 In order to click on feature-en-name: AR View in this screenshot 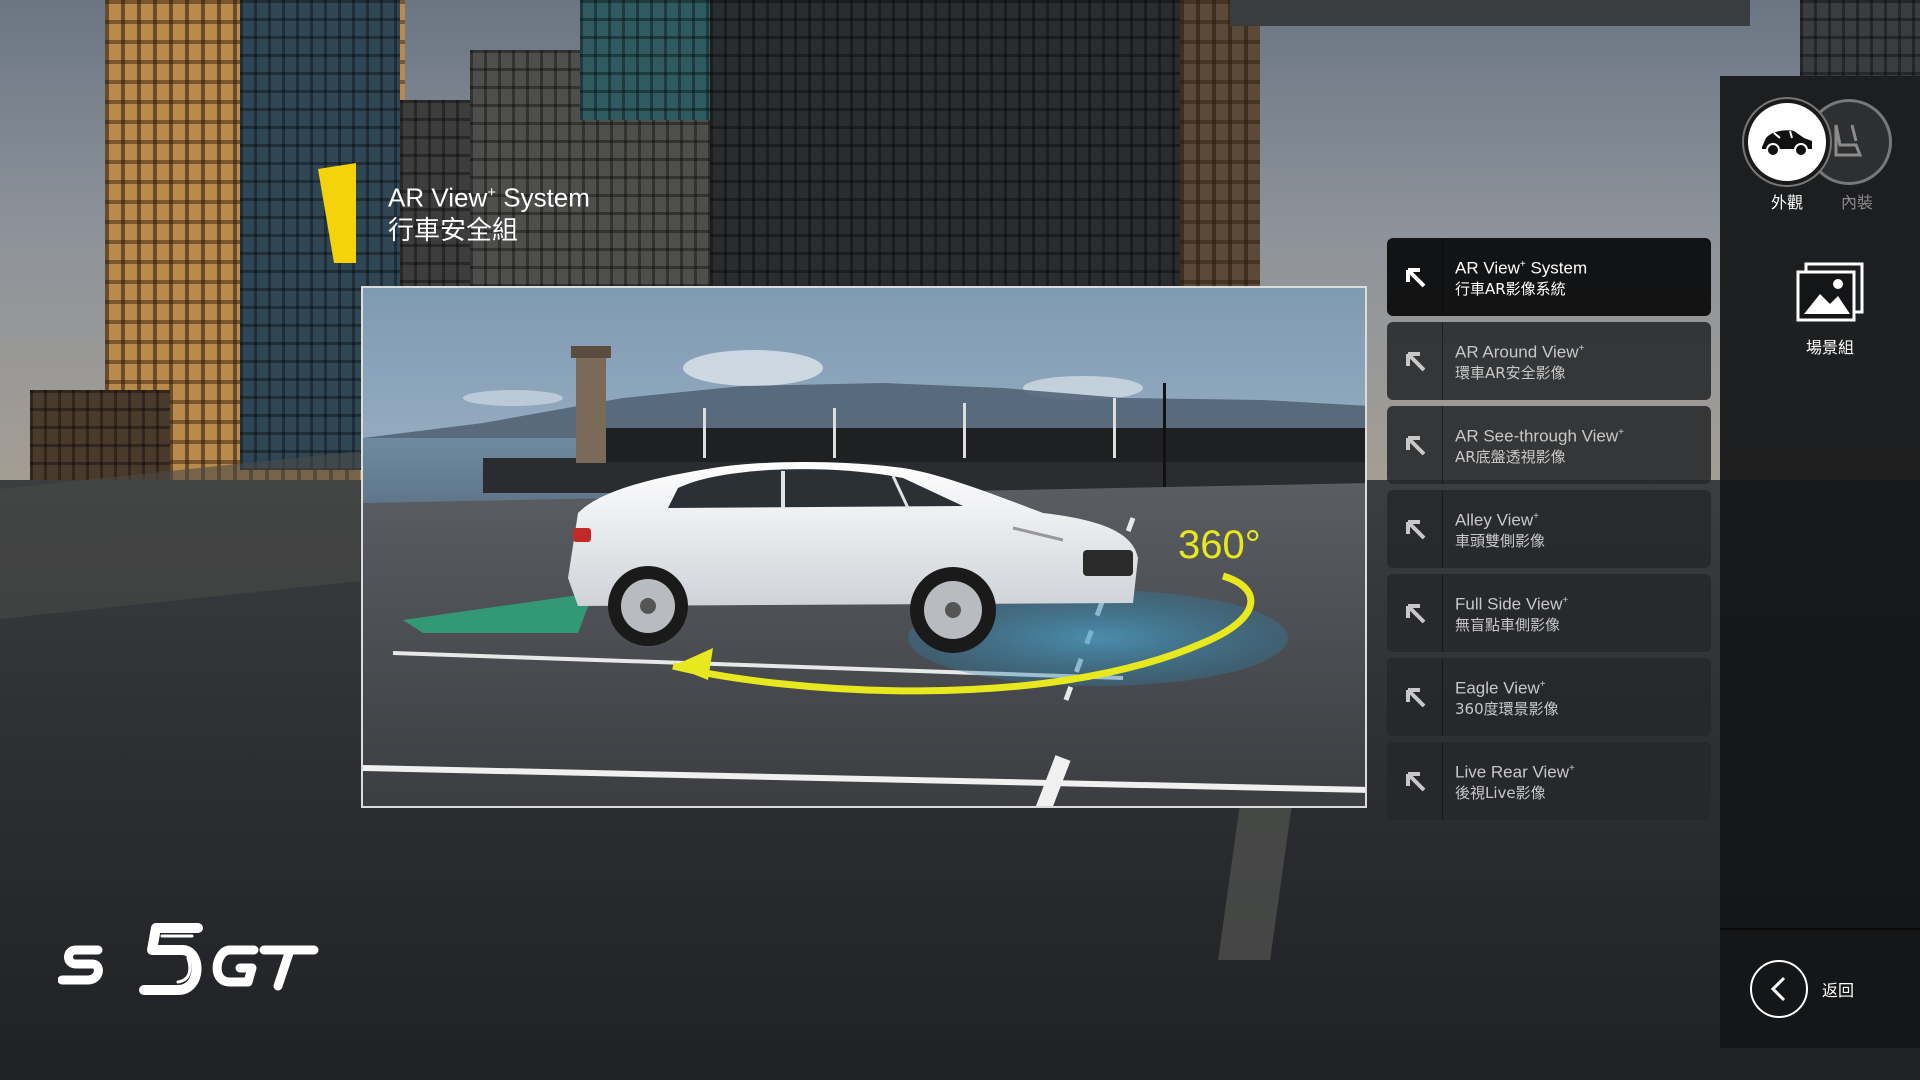, I will do `click(1487, 268)`.